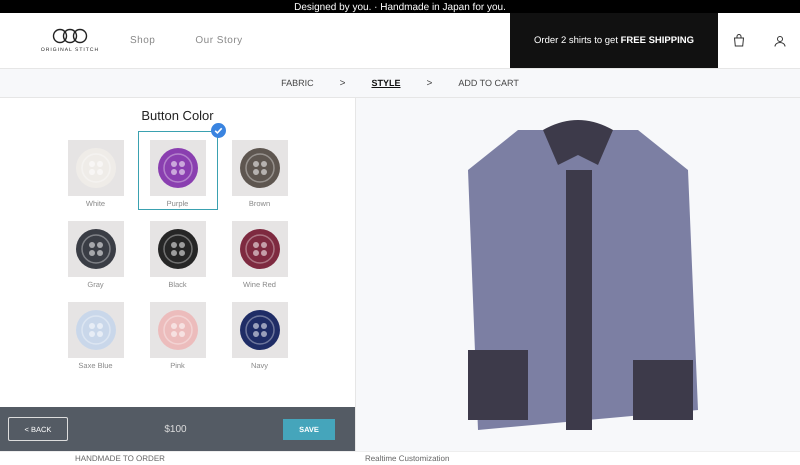 The image size is (800, 465). I want to click on promo-text: Order 2 shirts to get FREE SHIPPING, so click(614, 40).